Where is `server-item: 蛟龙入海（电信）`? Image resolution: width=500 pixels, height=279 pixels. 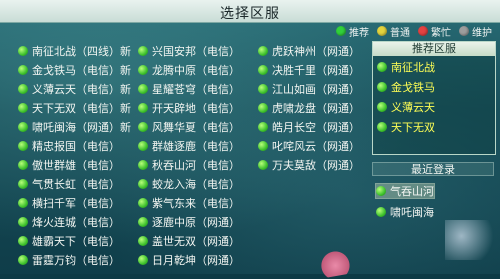
server-item: 蛟龙入海（电信） is located at coordinates (189, 184).